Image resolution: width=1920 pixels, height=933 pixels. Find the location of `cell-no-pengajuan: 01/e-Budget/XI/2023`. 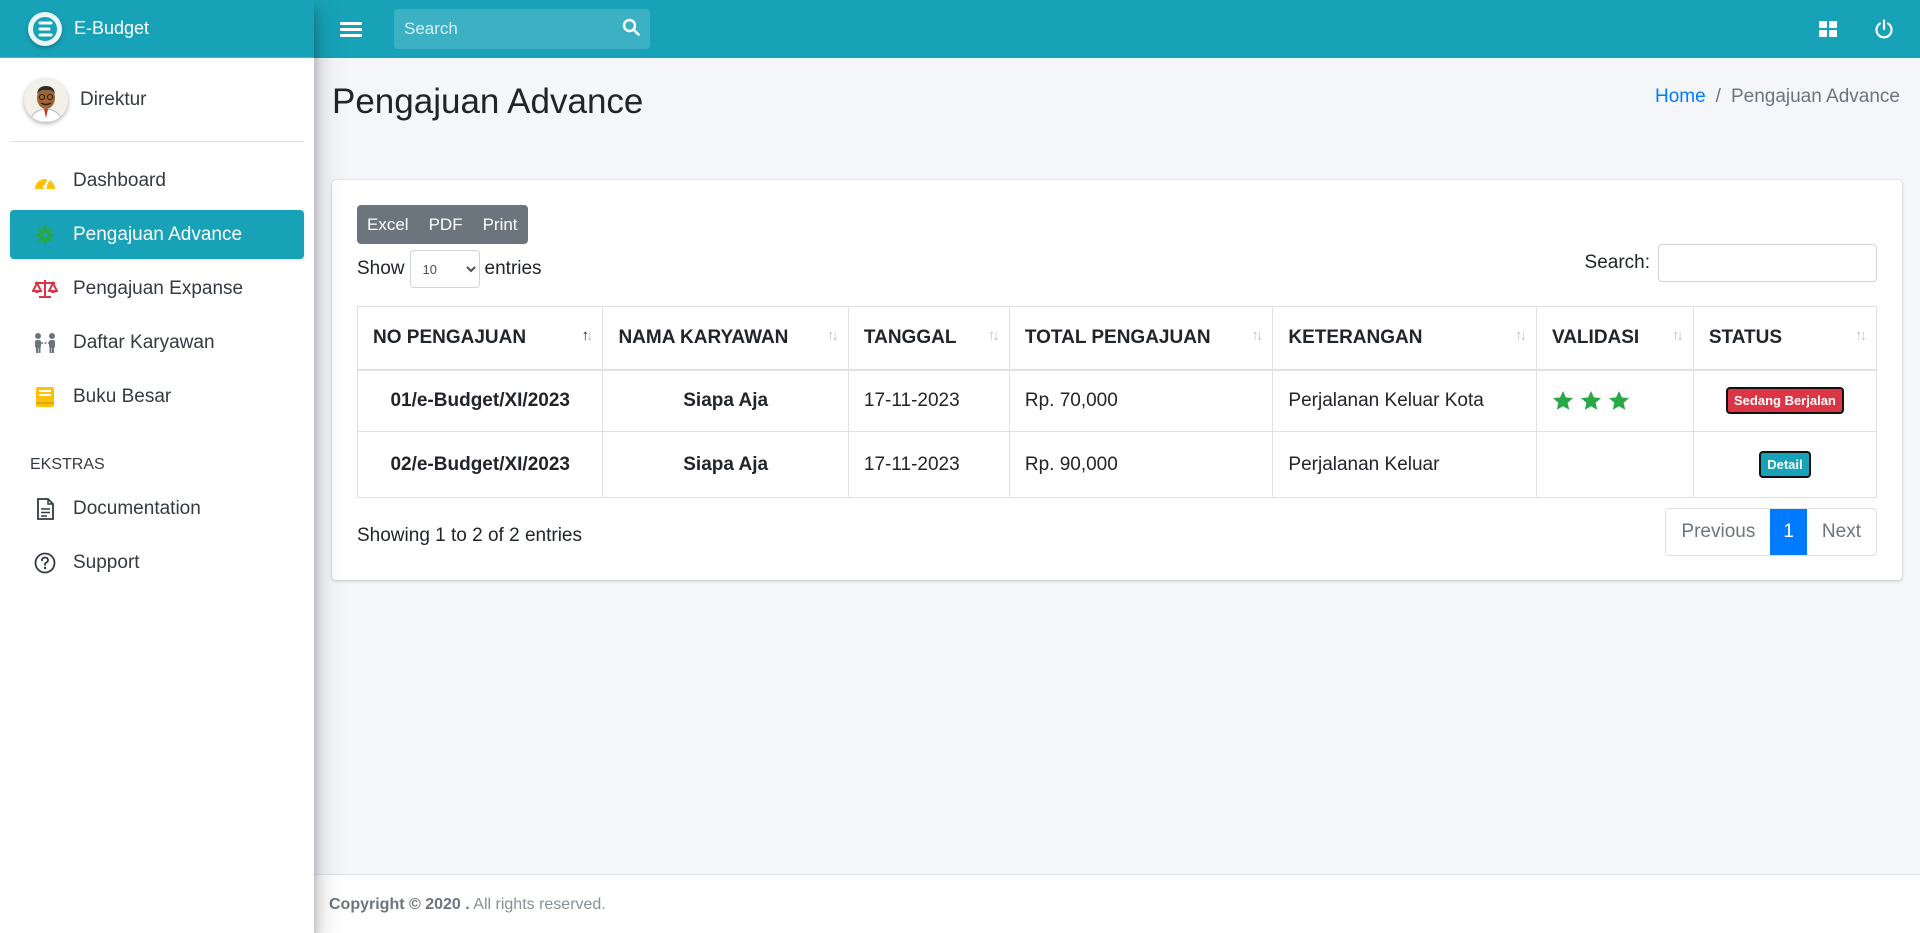

cell-no-pengajuan: 01/e-Budget/XI/2023 is located at coordinates (480, 400).